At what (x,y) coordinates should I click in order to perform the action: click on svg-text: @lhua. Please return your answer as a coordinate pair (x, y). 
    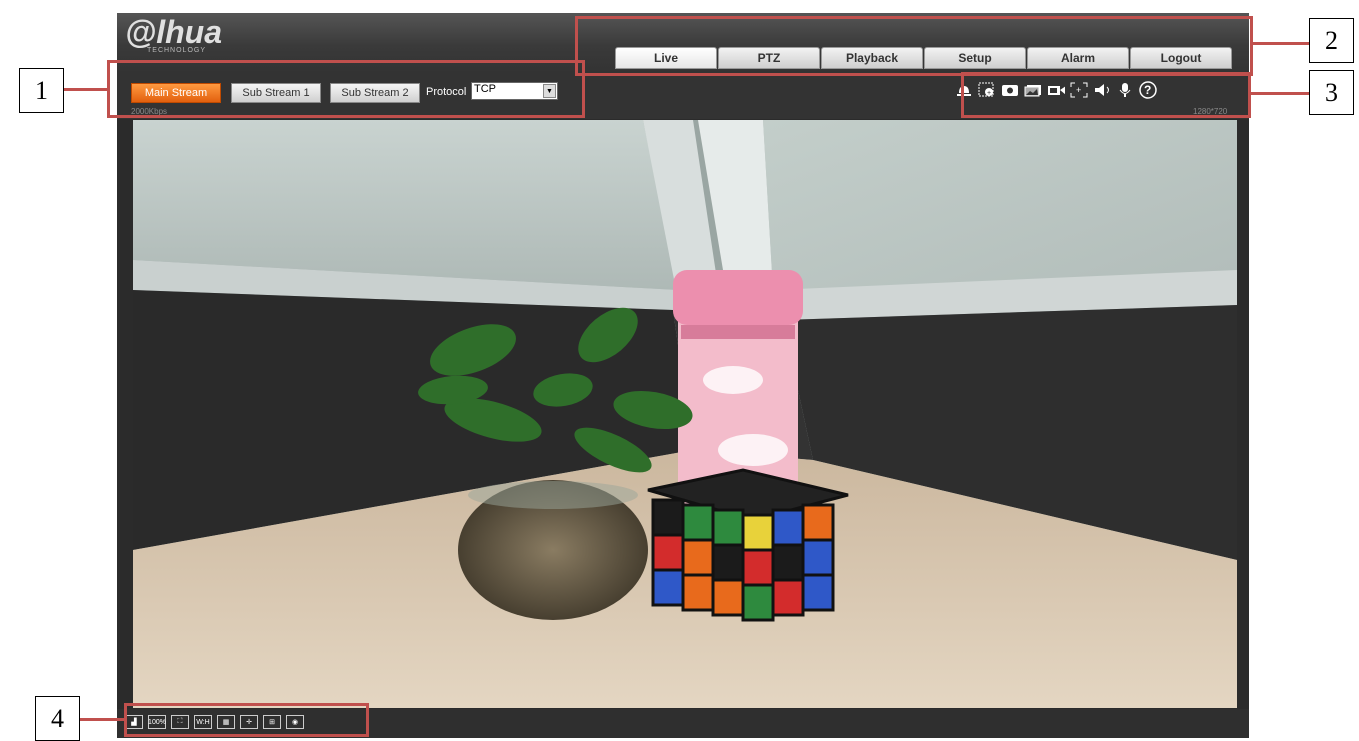
    Looking at the image, I should click on (173, 32).